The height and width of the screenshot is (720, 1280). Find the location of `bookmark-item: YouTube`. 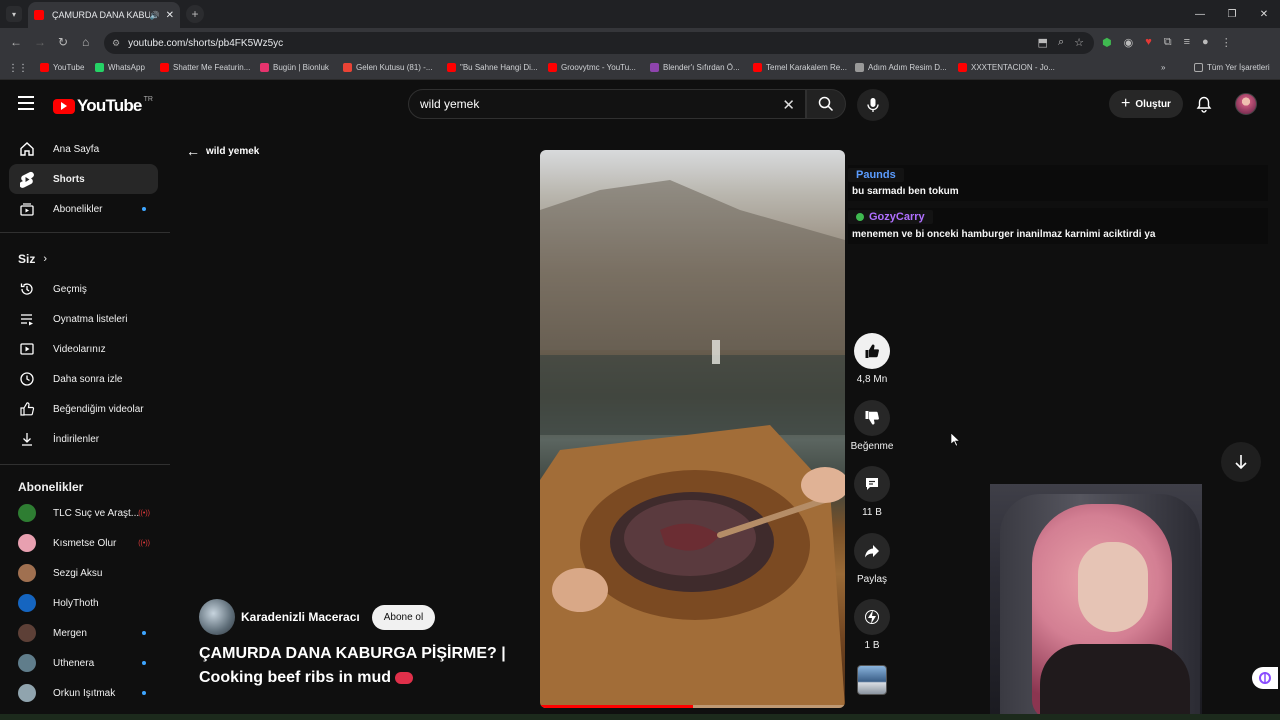

bookmark-item: YouTube is located at coordinates (62, 67).